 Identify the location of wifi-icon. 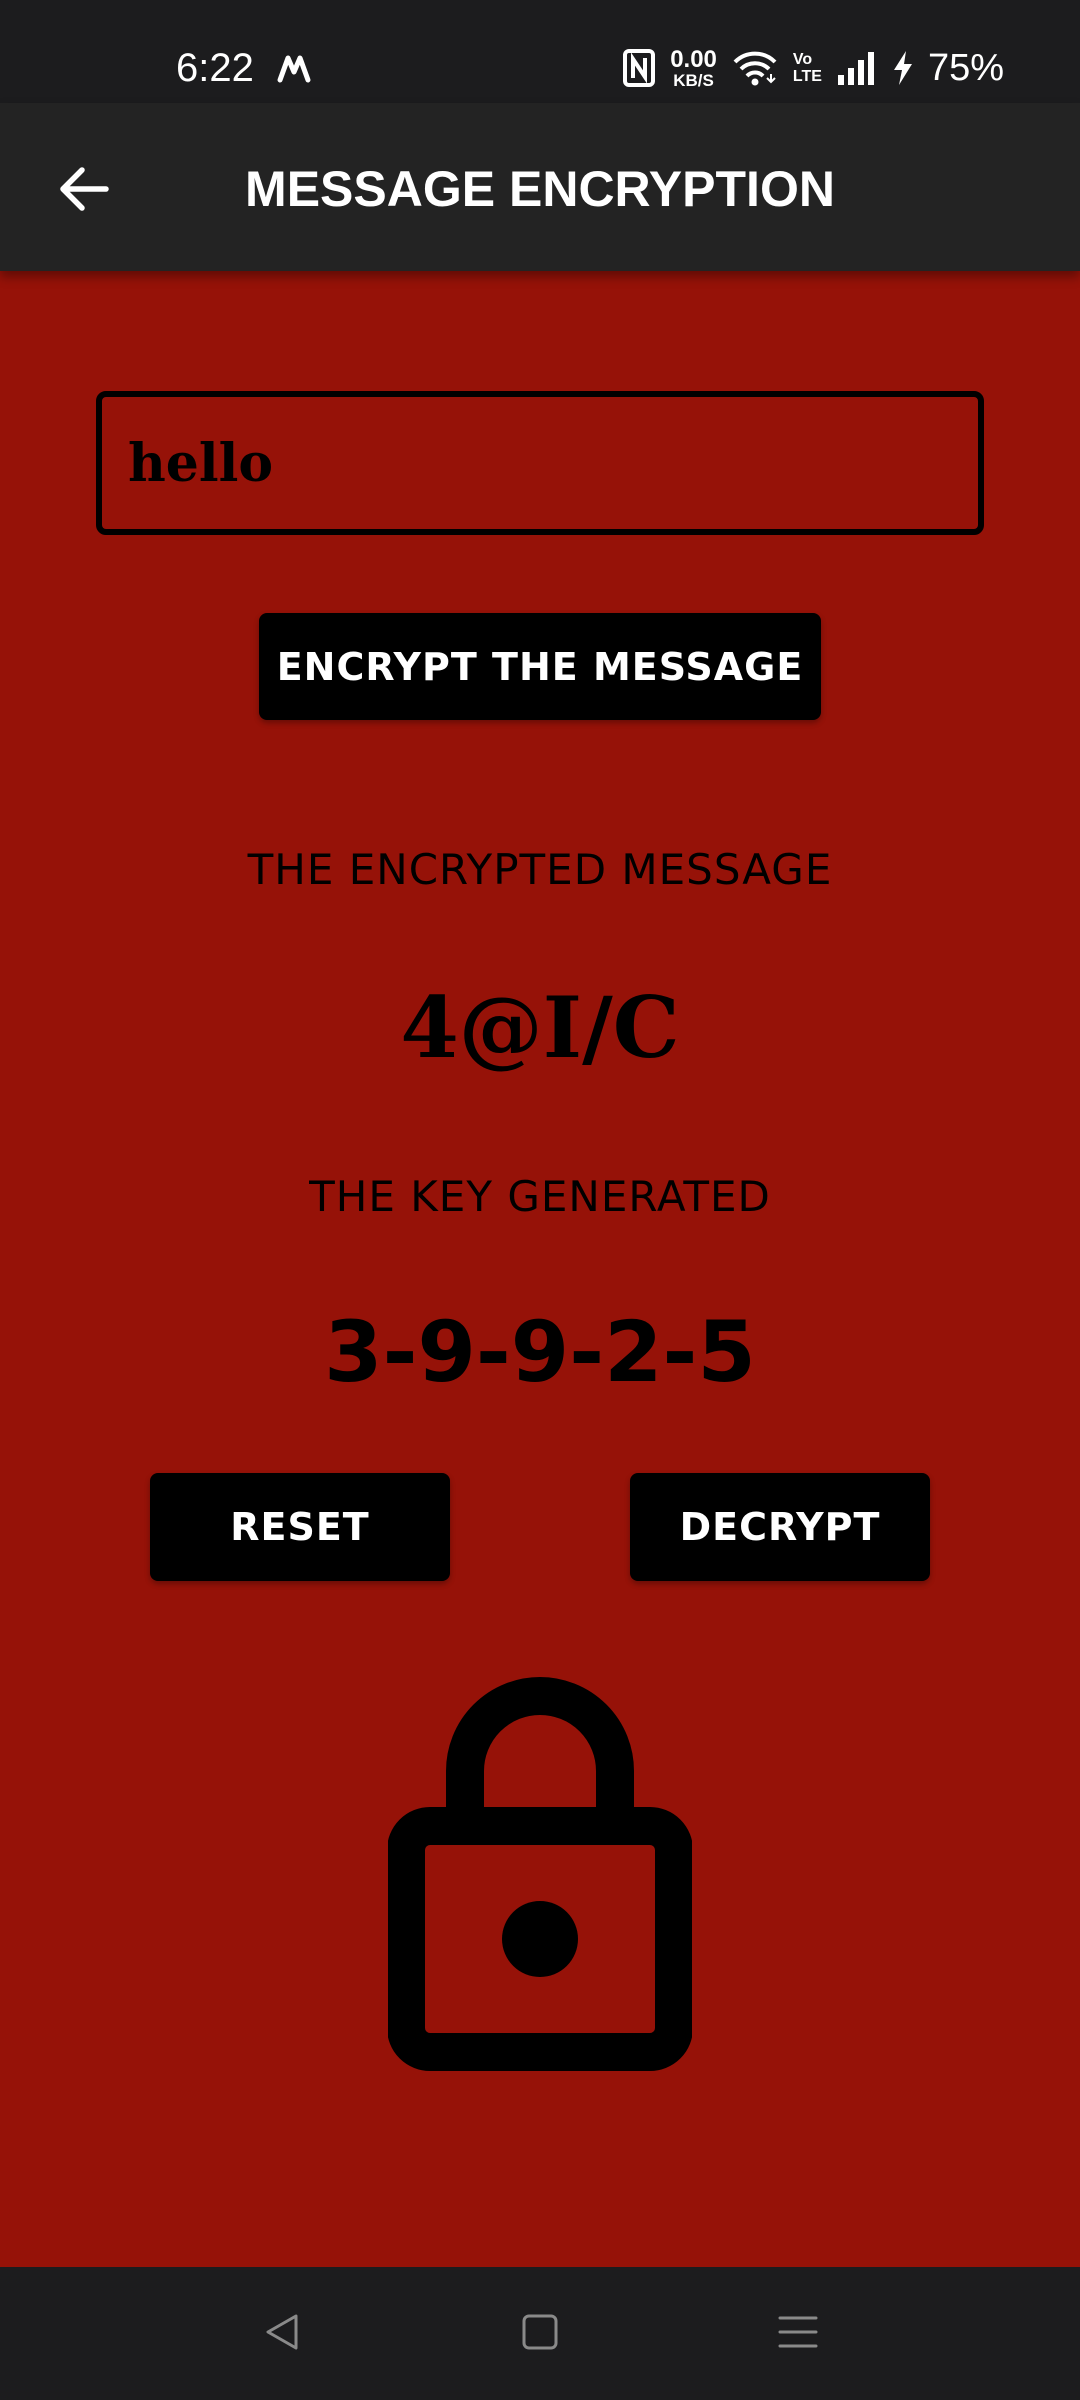
(755, 68).